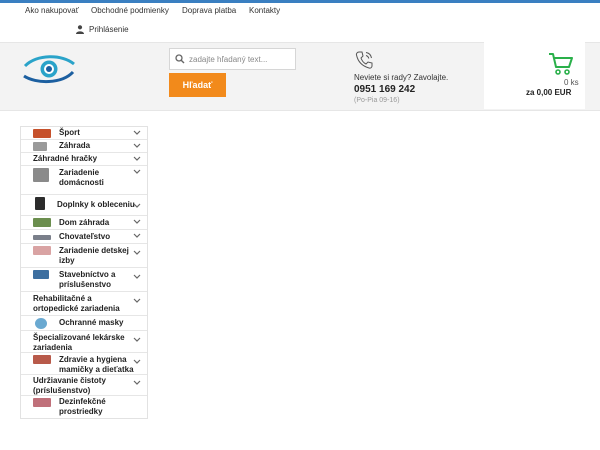 This screenshot has height=450, width=600. I want to click on login-link: Prihlásenie, so click(102, 29).